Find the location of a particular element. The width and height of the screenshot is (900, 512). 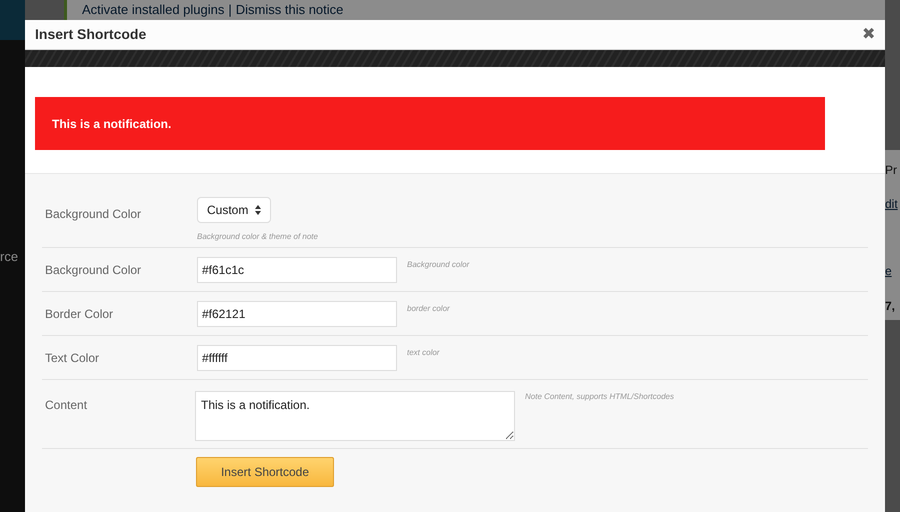

field-label: Text Color is located at coordinates (72, 358).